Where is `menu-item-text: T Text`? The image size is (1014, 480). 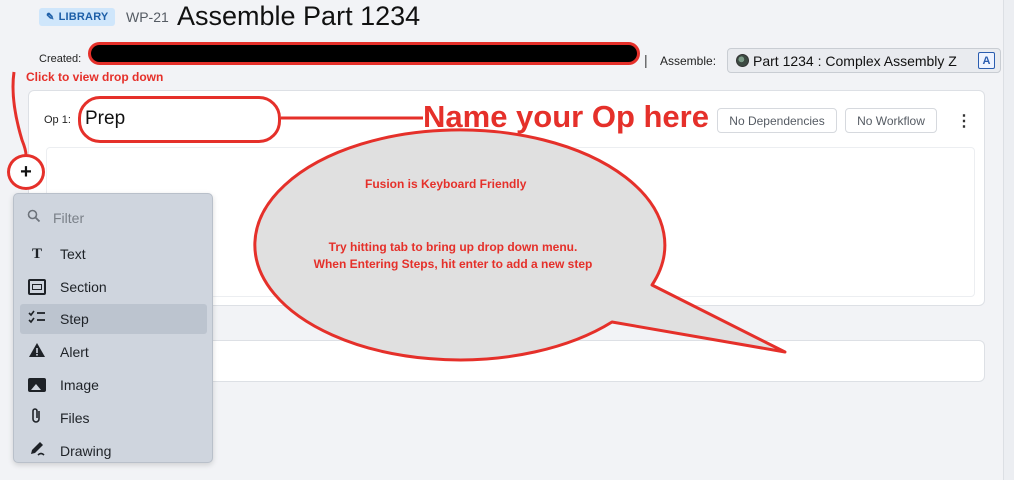
menu-item-text: T Text is located at coordinates (113, 254).